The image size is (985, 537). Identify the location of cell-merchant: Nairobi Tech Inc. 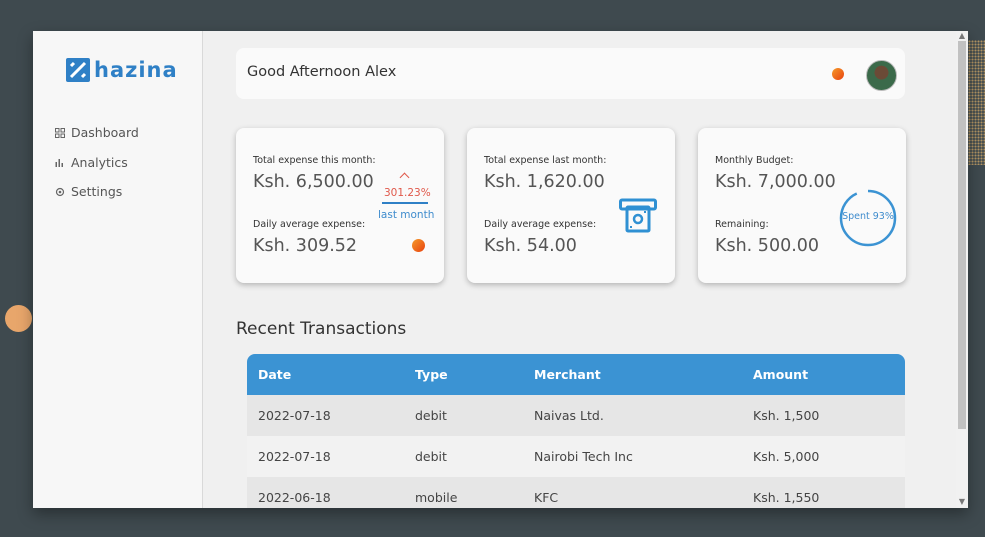
(583, 456).